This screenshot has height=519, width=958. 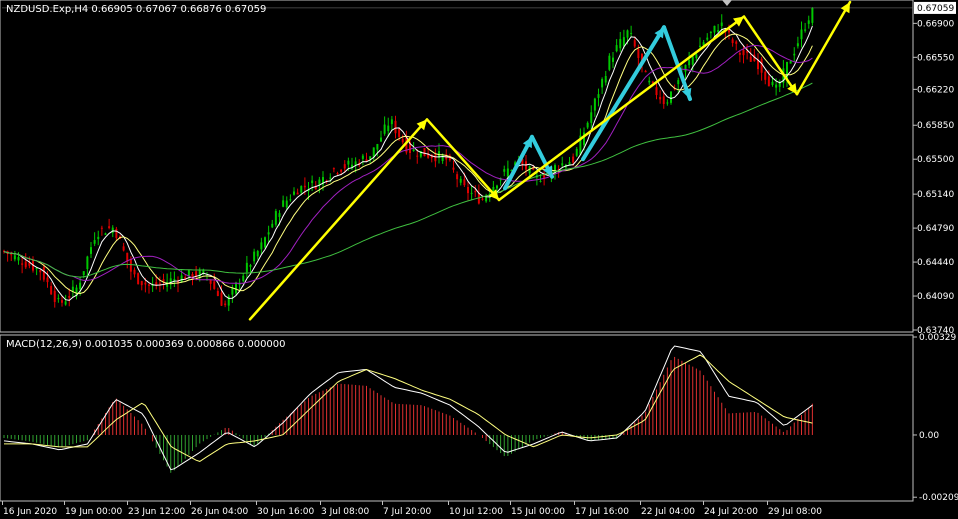 What do you see at coordinates (795, 512) in the screenshot?
I see `time-axis-tick-label: 29 Jul 08:00` at bounding box center [795, 512].